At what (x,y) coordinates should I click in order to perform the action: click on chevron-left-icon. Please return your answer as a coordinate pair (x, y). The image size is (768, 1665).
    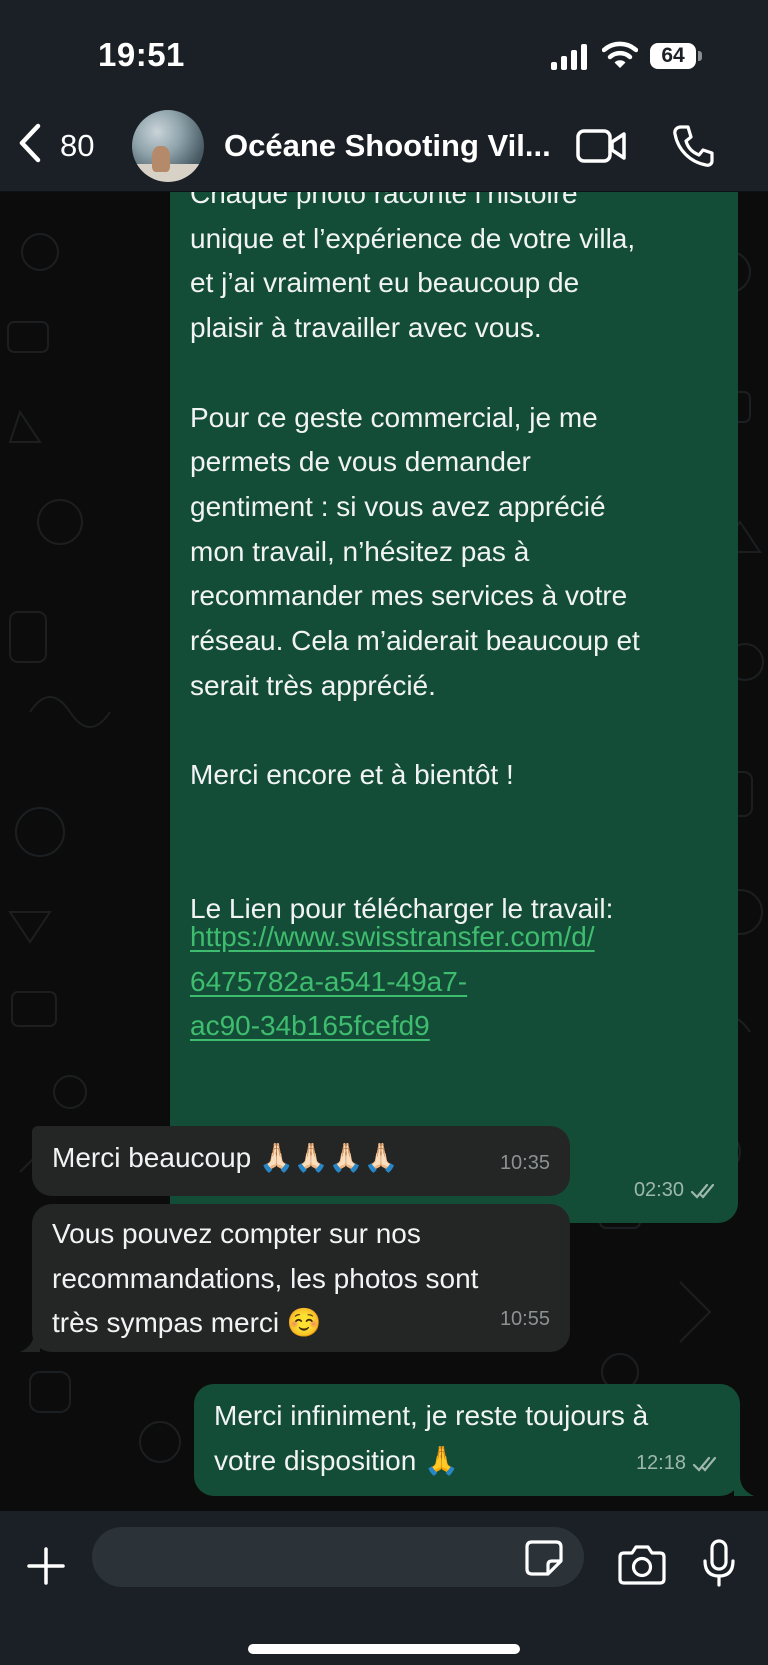
    Looking at the image, I should click on (30, 143).